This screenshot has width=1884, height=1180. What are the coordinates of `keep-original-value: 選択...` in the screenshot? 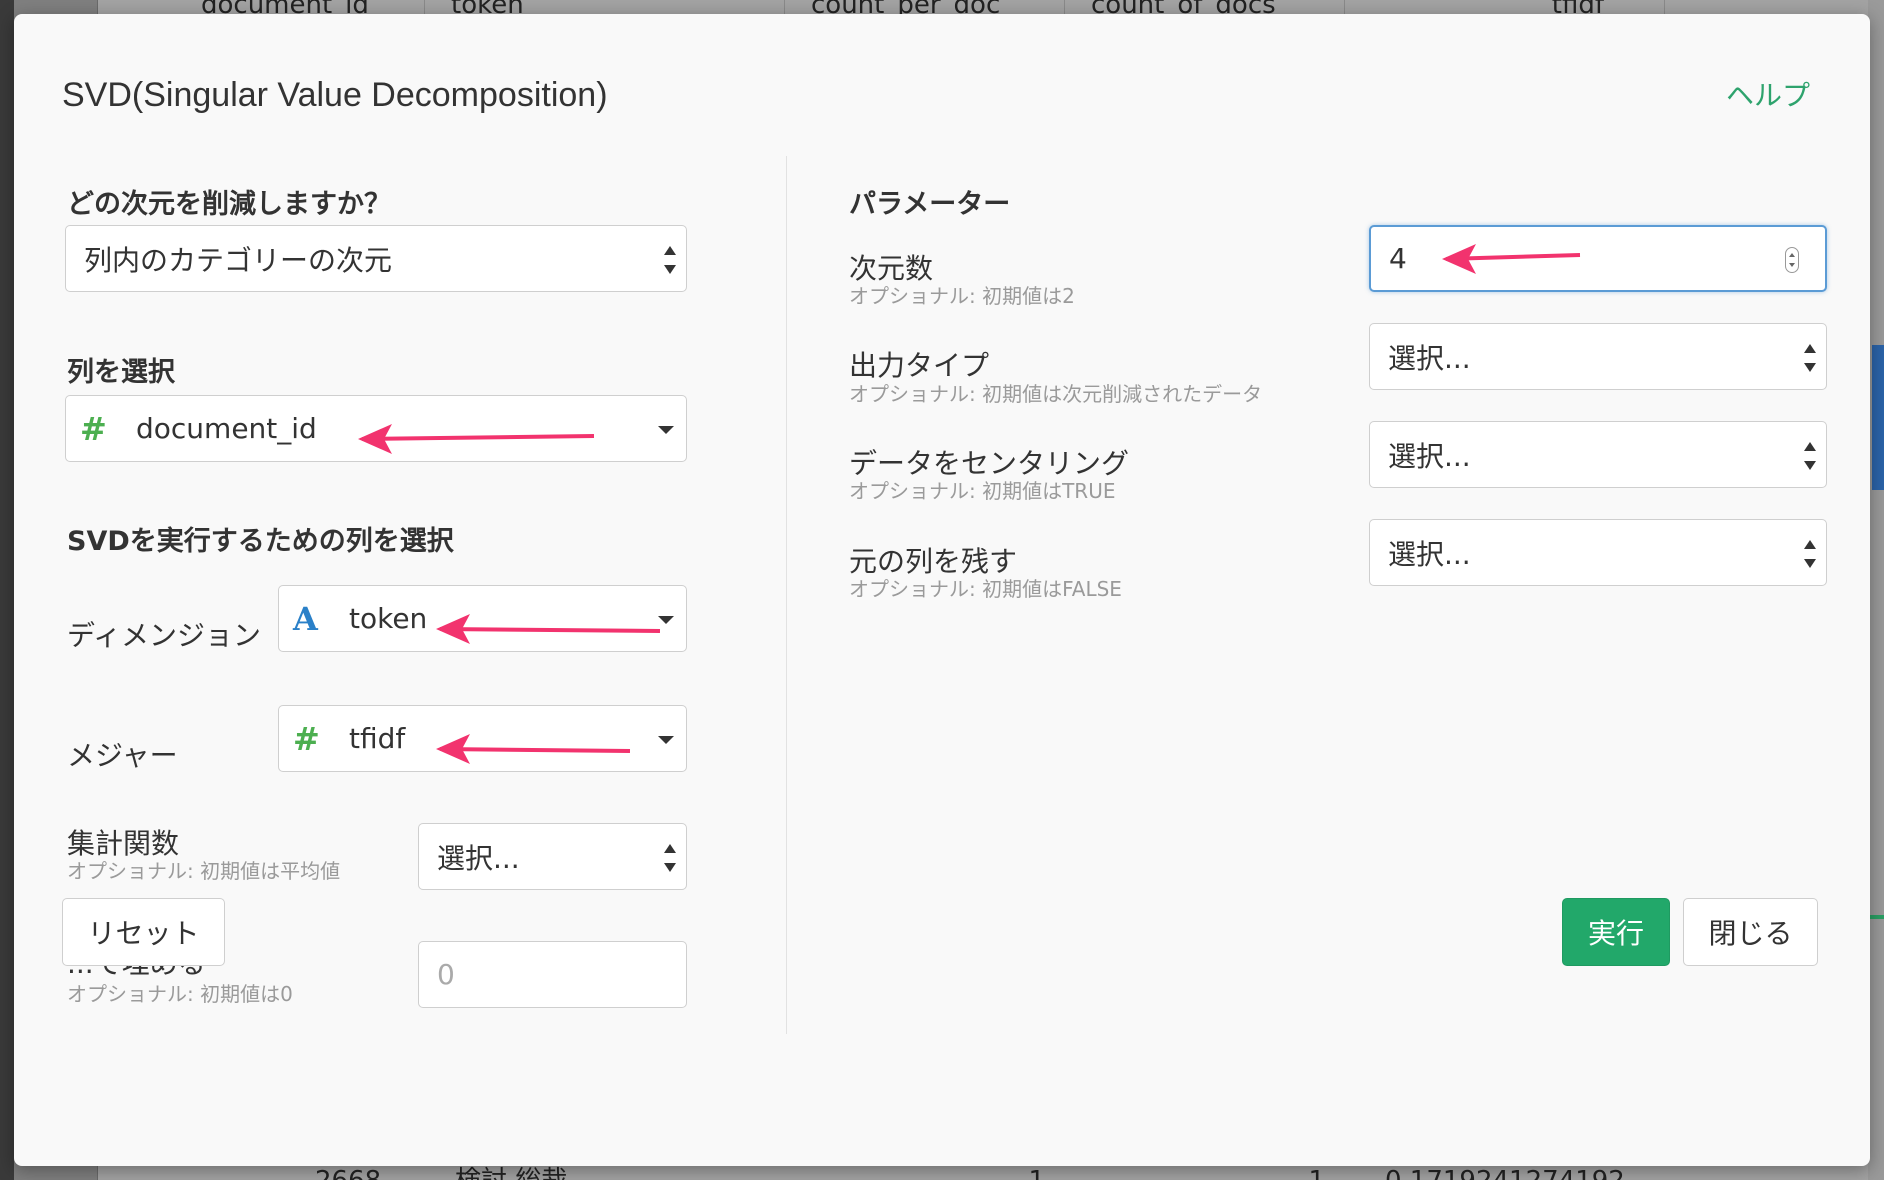 It's located at (1429, 554).